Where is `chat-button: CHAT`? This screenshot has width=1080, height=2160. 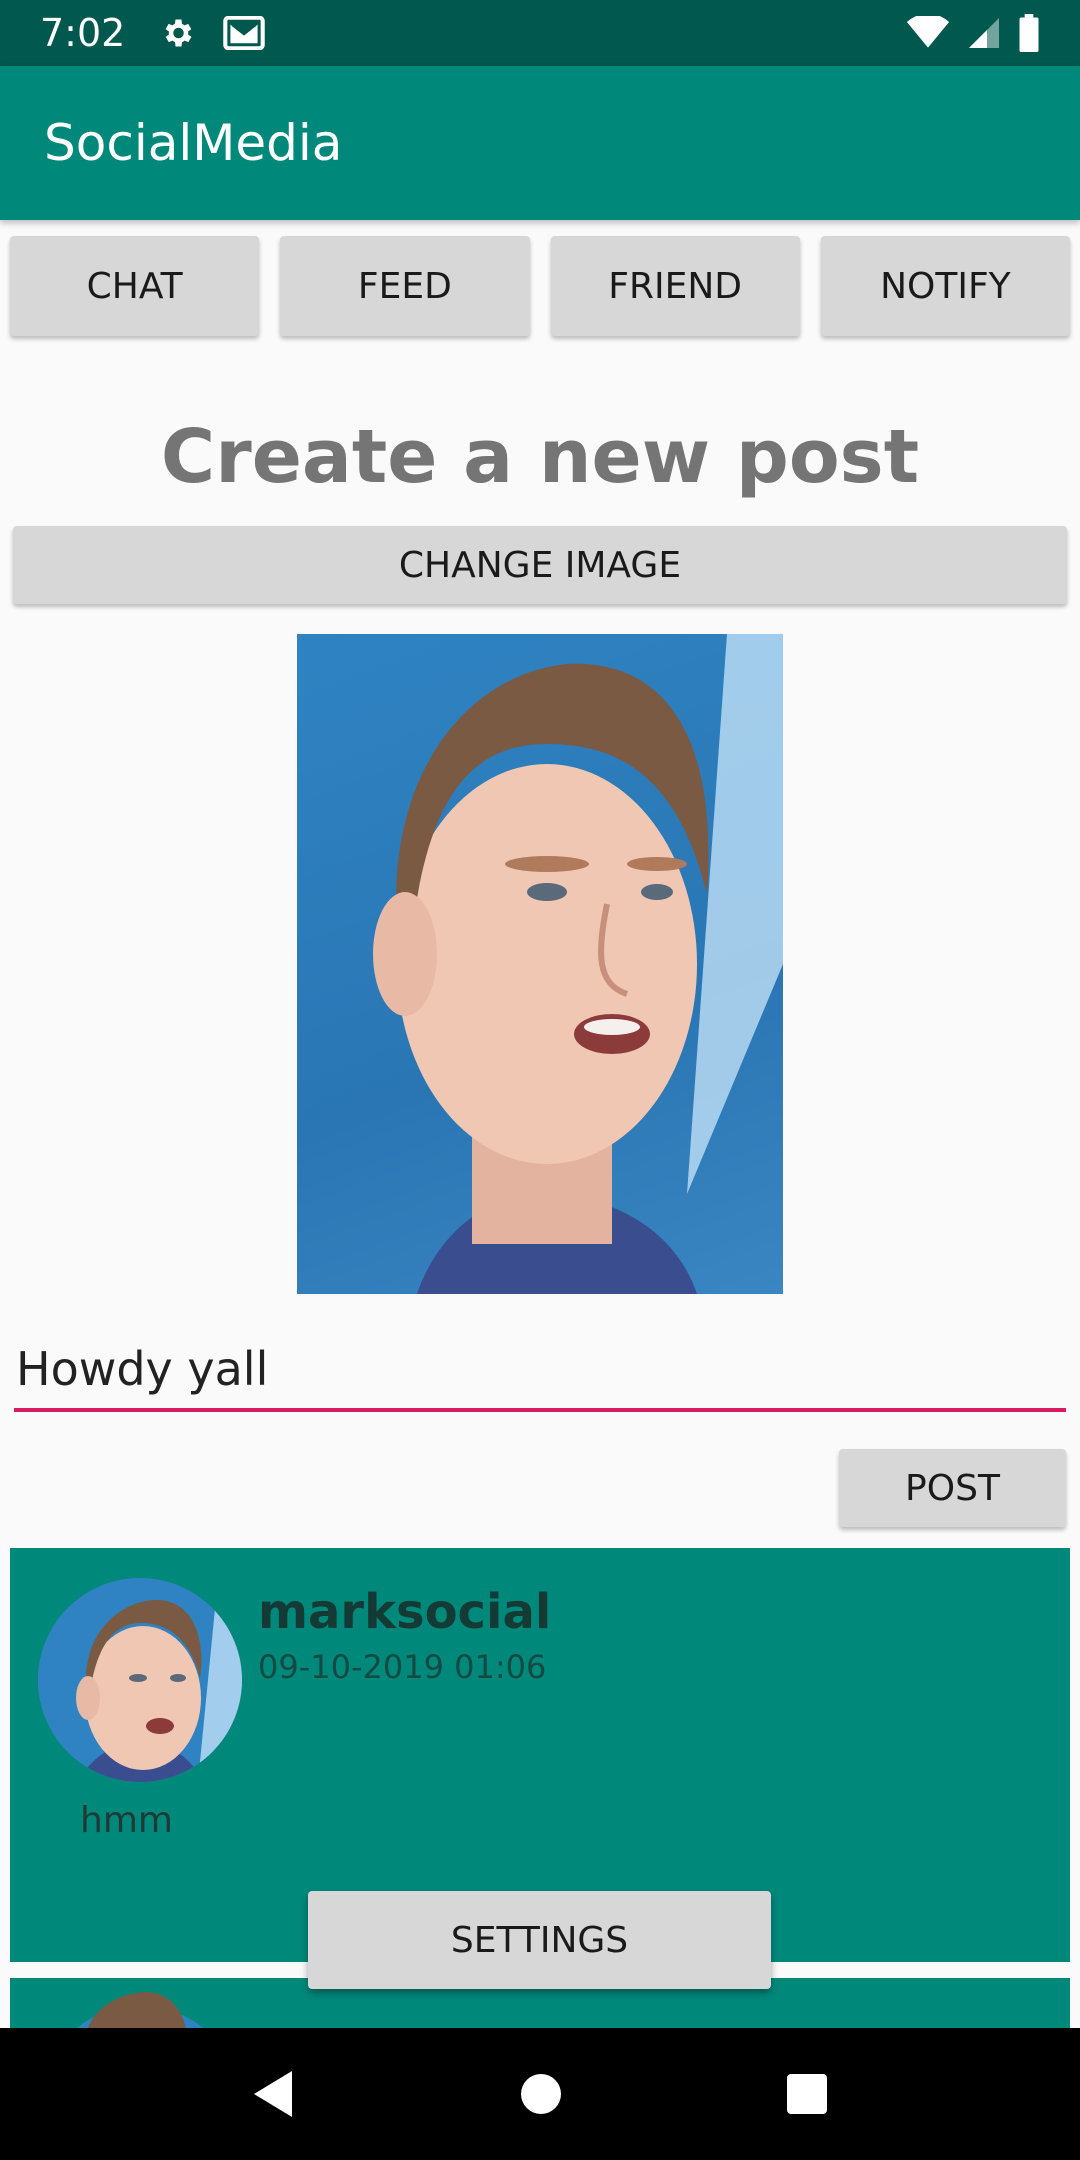
chat-button: CHAT is located at coordinates (135, 286).